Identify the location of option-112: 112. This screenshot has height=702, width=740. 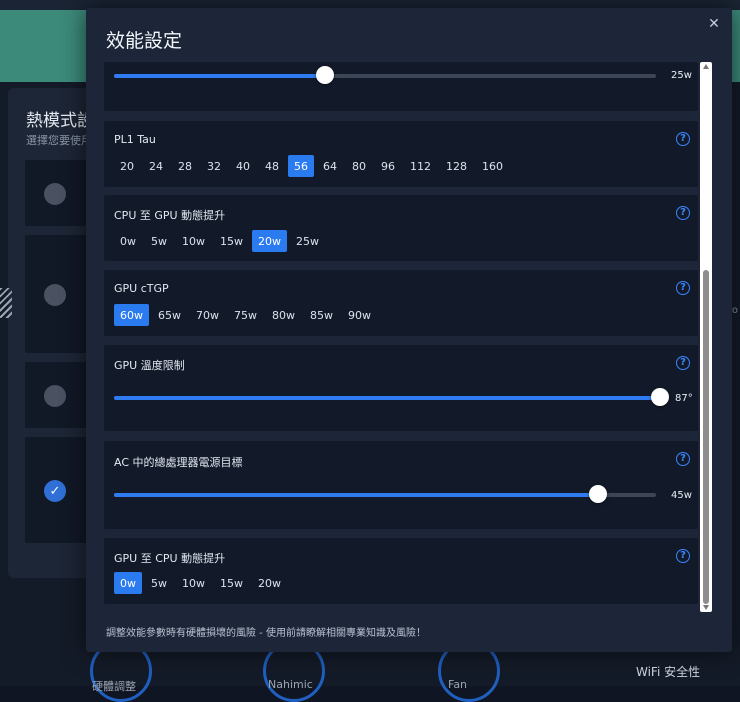
(420, 166).